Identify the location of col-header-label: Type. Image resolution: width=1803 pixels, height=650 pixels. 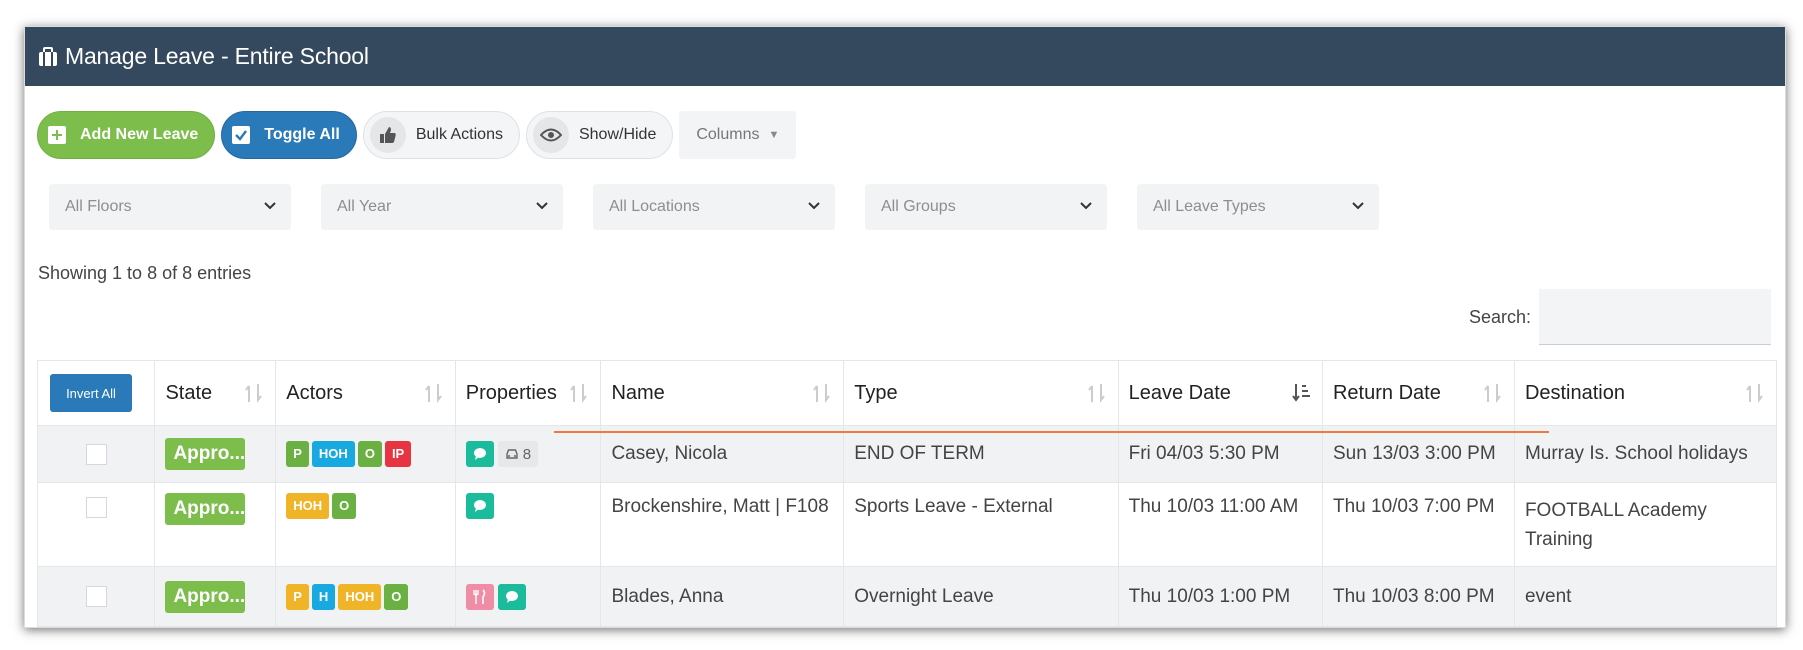
(876, 392).